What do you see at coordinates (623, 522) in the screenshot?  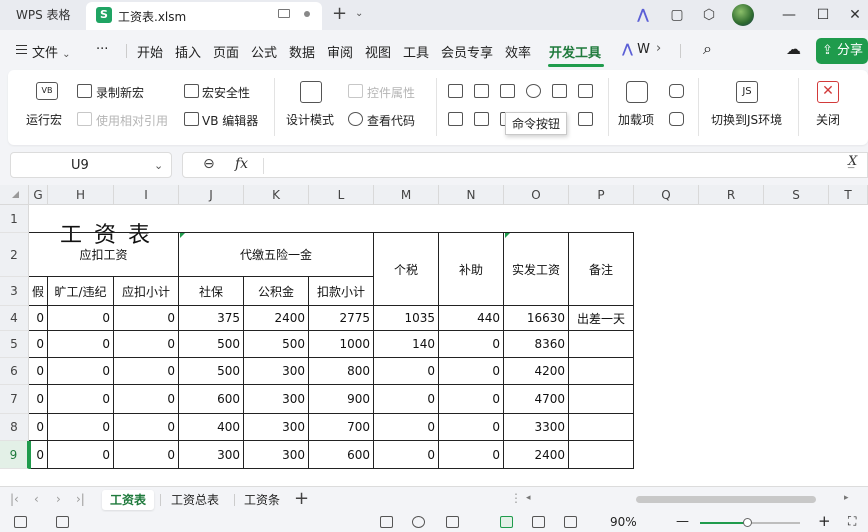 I see `zoom-level: 90%` at bounding box center [623, 522].